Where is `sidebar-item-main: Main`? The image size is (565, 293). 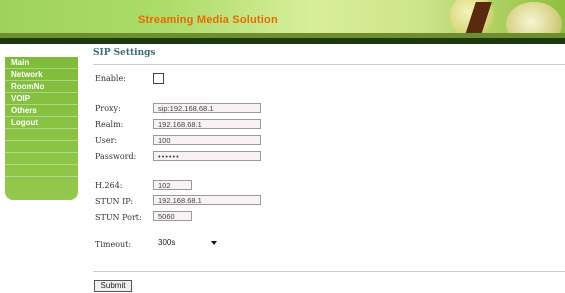 sidebar-item-main: Main is located at coordinates (41, 63).